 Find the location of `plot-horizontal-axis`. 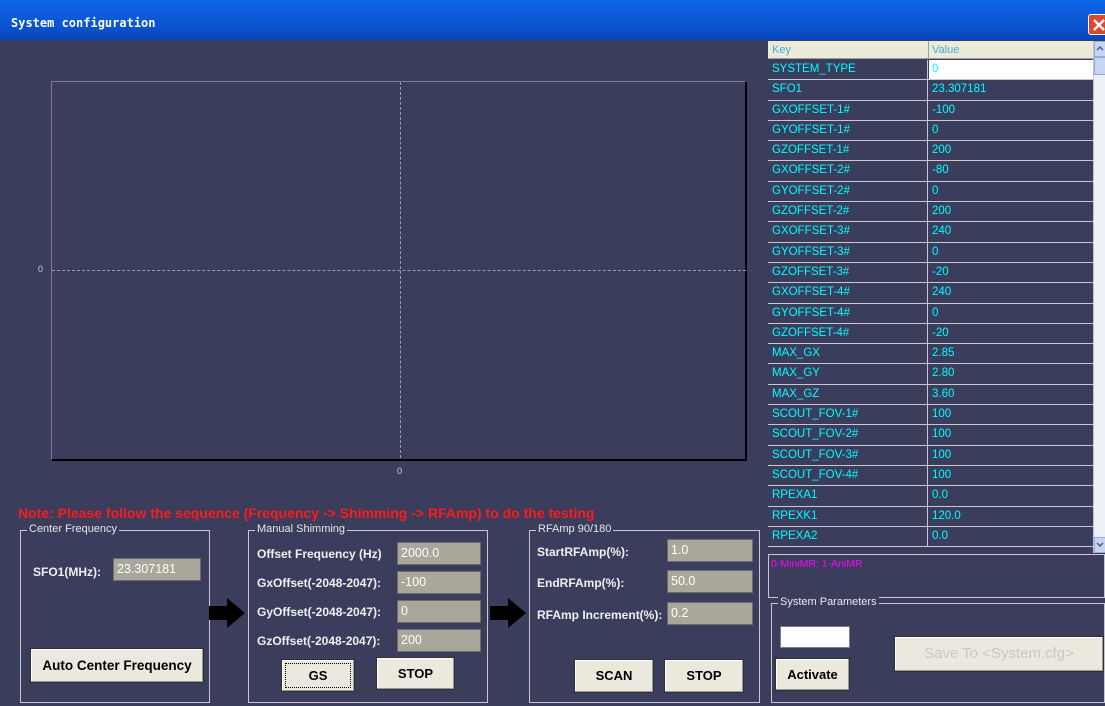

plot-horizontal-axis is located at coordinates (399, 270).